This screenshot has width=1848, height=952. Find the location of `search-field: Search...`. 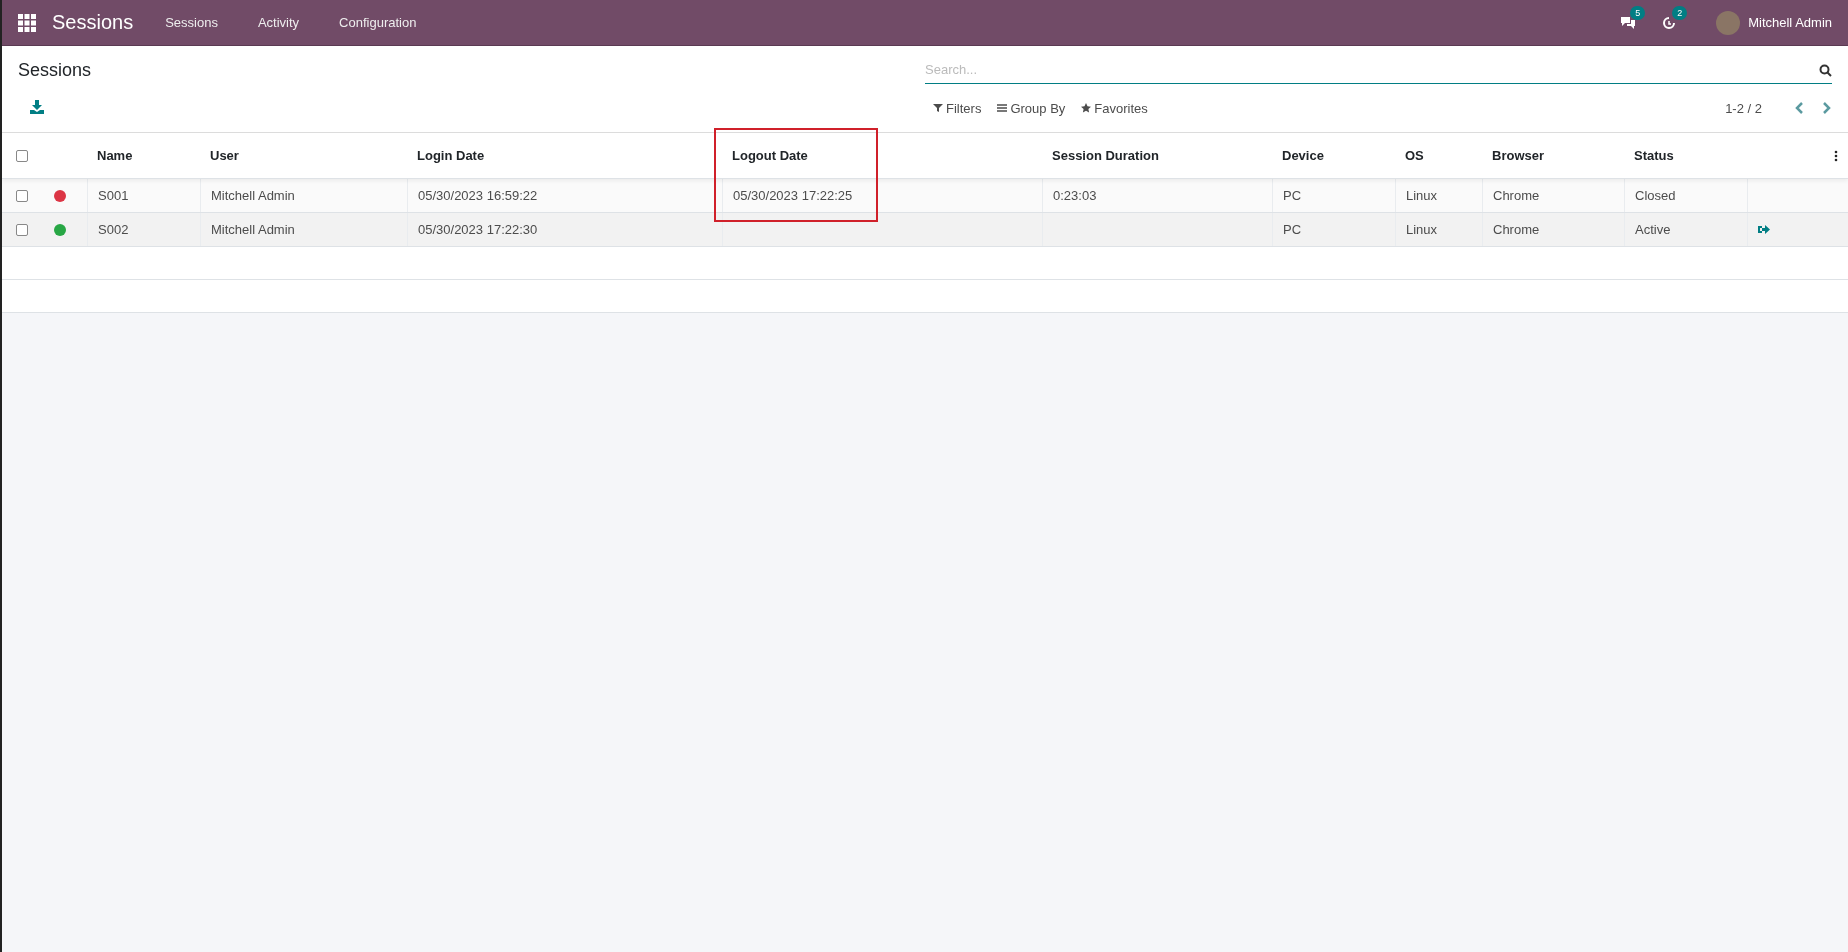

search-field: Search... is located at coordinates (1378, 70).